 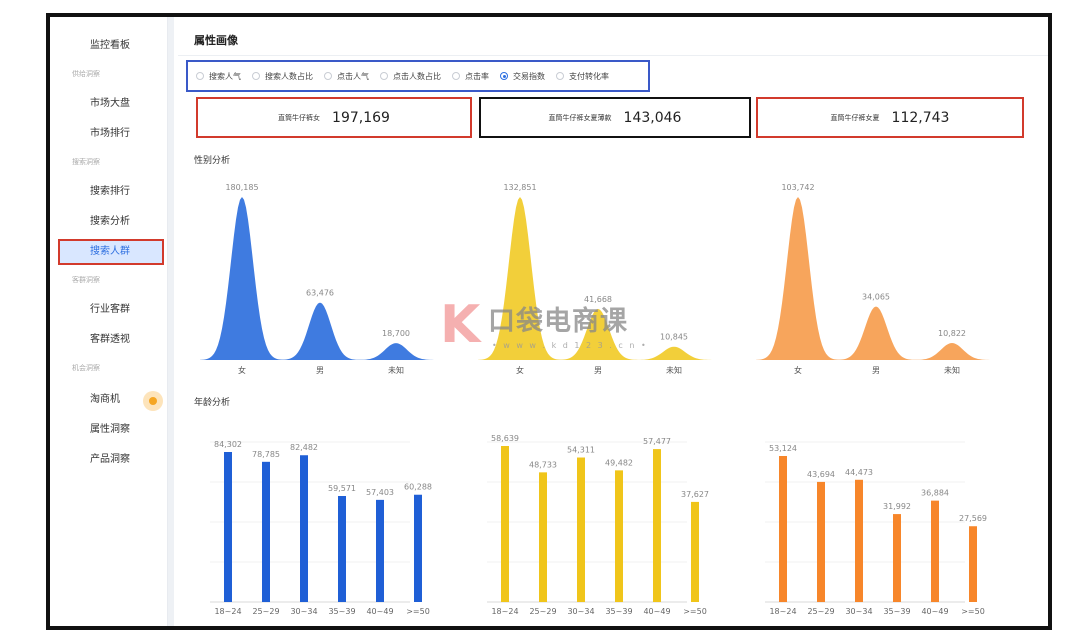 I want to click on sidebar-item: 产品洞察, so click(x=111, y=460).